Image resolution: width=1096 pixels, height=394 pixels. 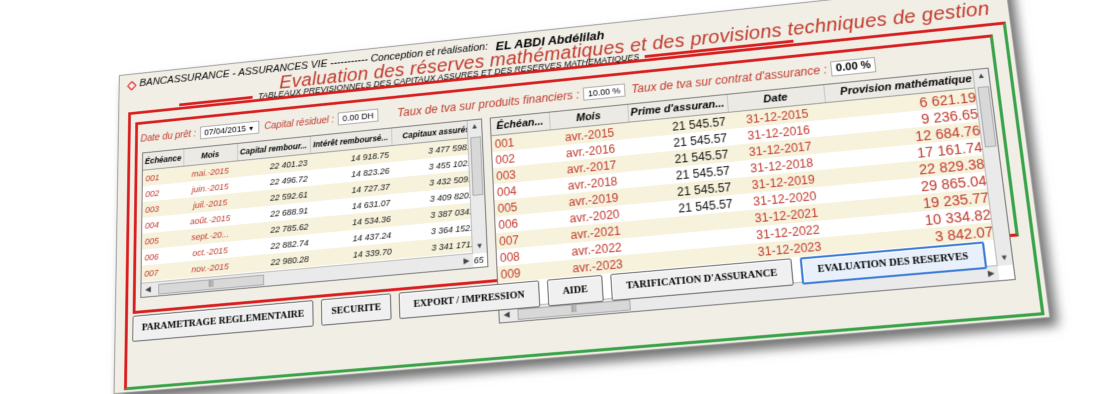 I want to click on scroll-right-icon: ▶, so click(x=466, y=261).